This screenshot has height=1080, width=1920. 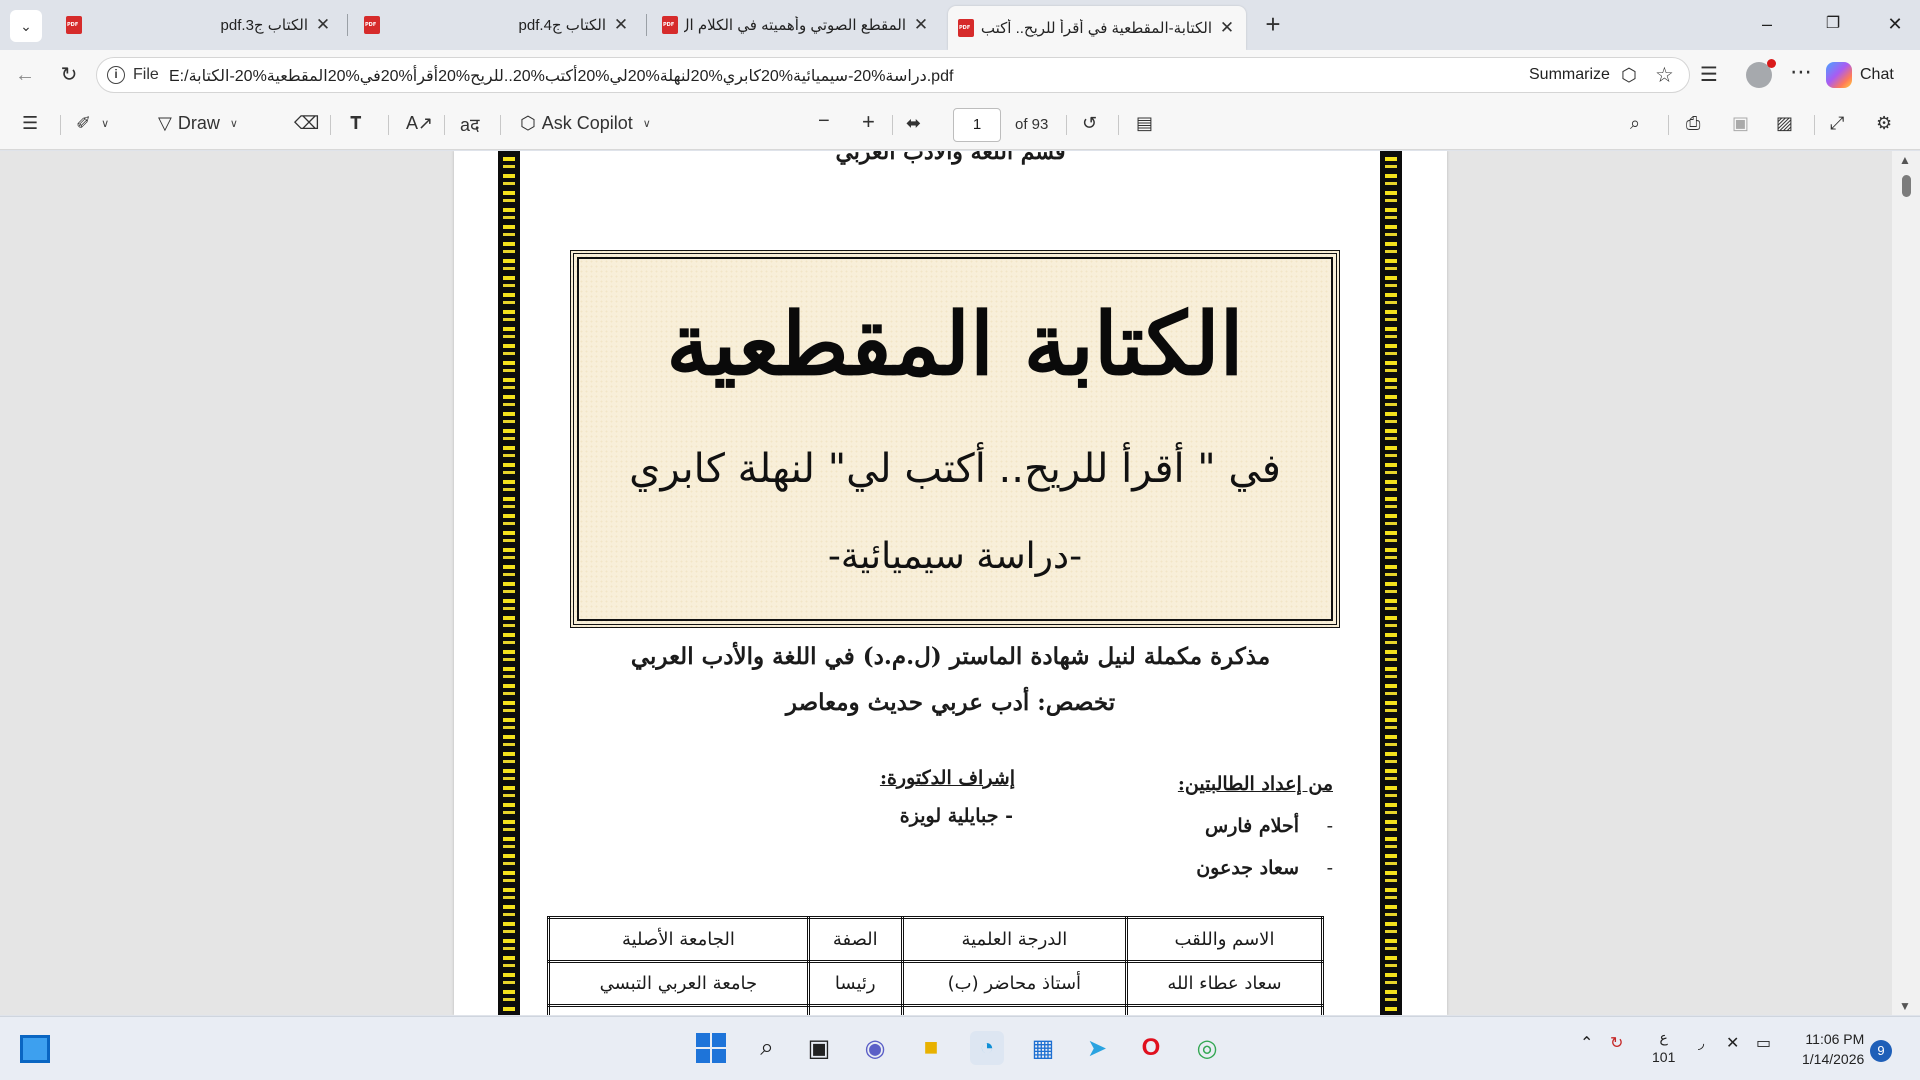 What do you see at coordinates (987, 1048) in the screenshot?
I see `edge-browser-icon: ◔` at bounding box center [987, 1048].